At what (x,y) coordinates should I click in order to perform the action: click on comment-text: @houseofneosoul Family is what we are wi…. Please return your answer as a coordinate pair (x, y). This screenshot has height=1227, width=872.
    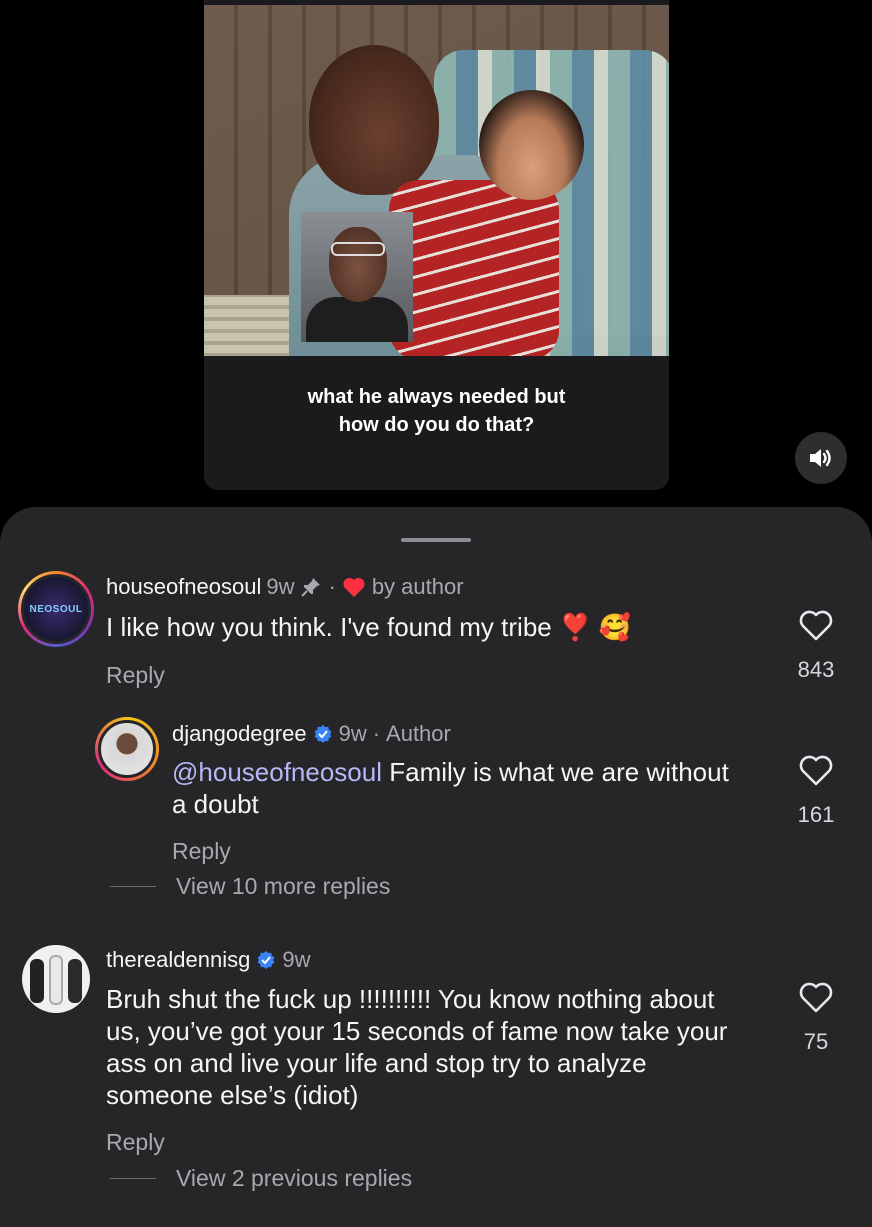
    Looking at the image, I should click on (452, 788).